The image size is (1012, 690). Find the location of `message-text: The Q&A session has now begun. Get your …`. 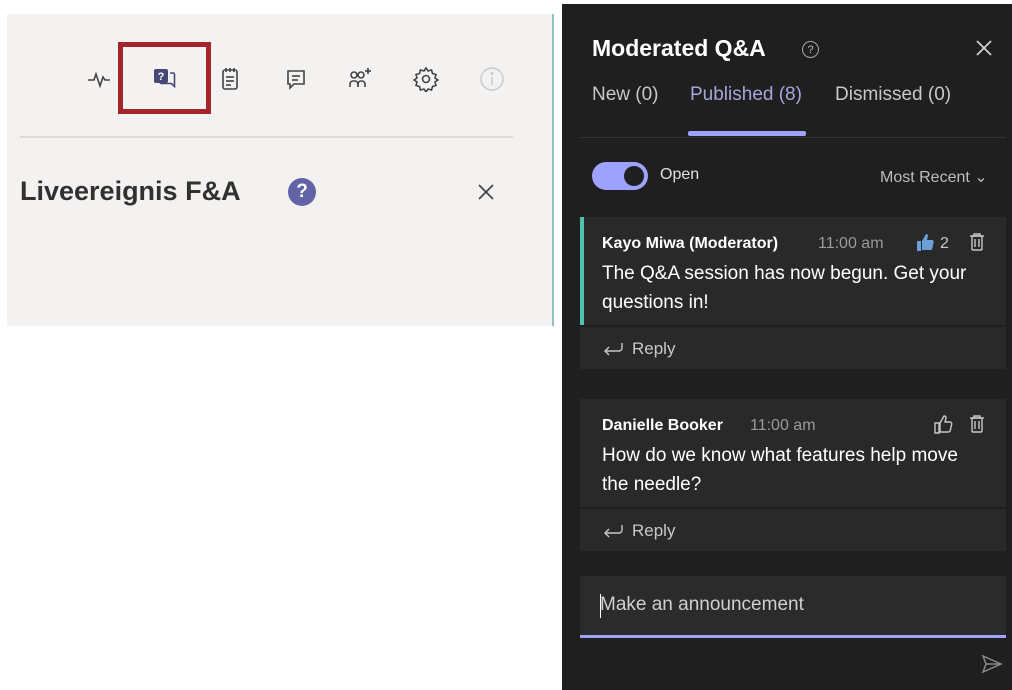

message-text: The Q&A session has now begun. Get your … is located at coordinates (784, 288).